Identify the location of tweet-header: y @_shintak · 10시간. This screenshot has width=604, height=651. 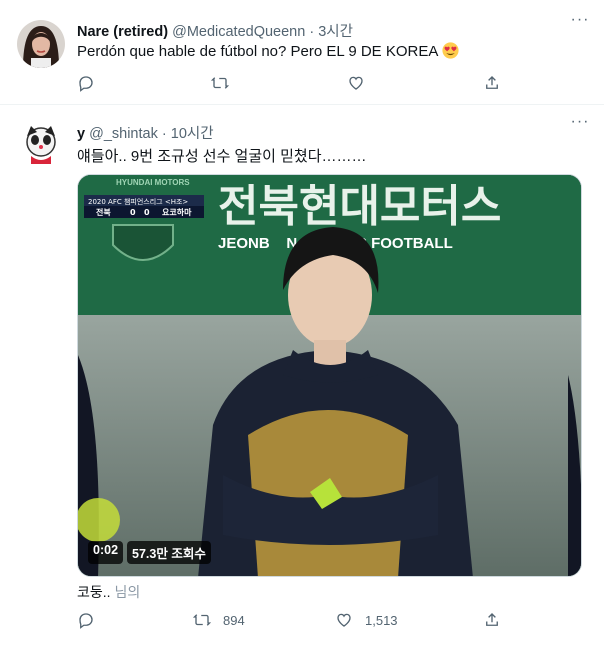
(145, 132).